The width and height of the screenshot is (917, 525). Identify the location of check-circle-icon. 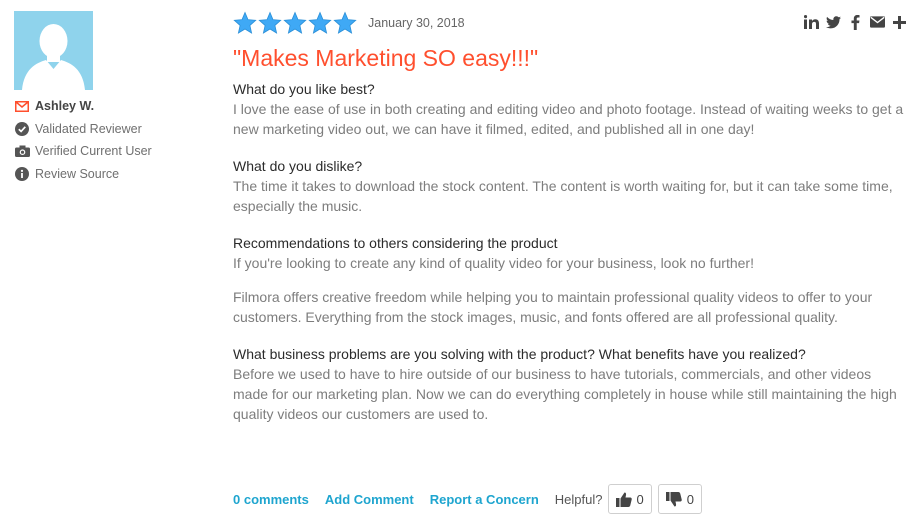
(22, 129).